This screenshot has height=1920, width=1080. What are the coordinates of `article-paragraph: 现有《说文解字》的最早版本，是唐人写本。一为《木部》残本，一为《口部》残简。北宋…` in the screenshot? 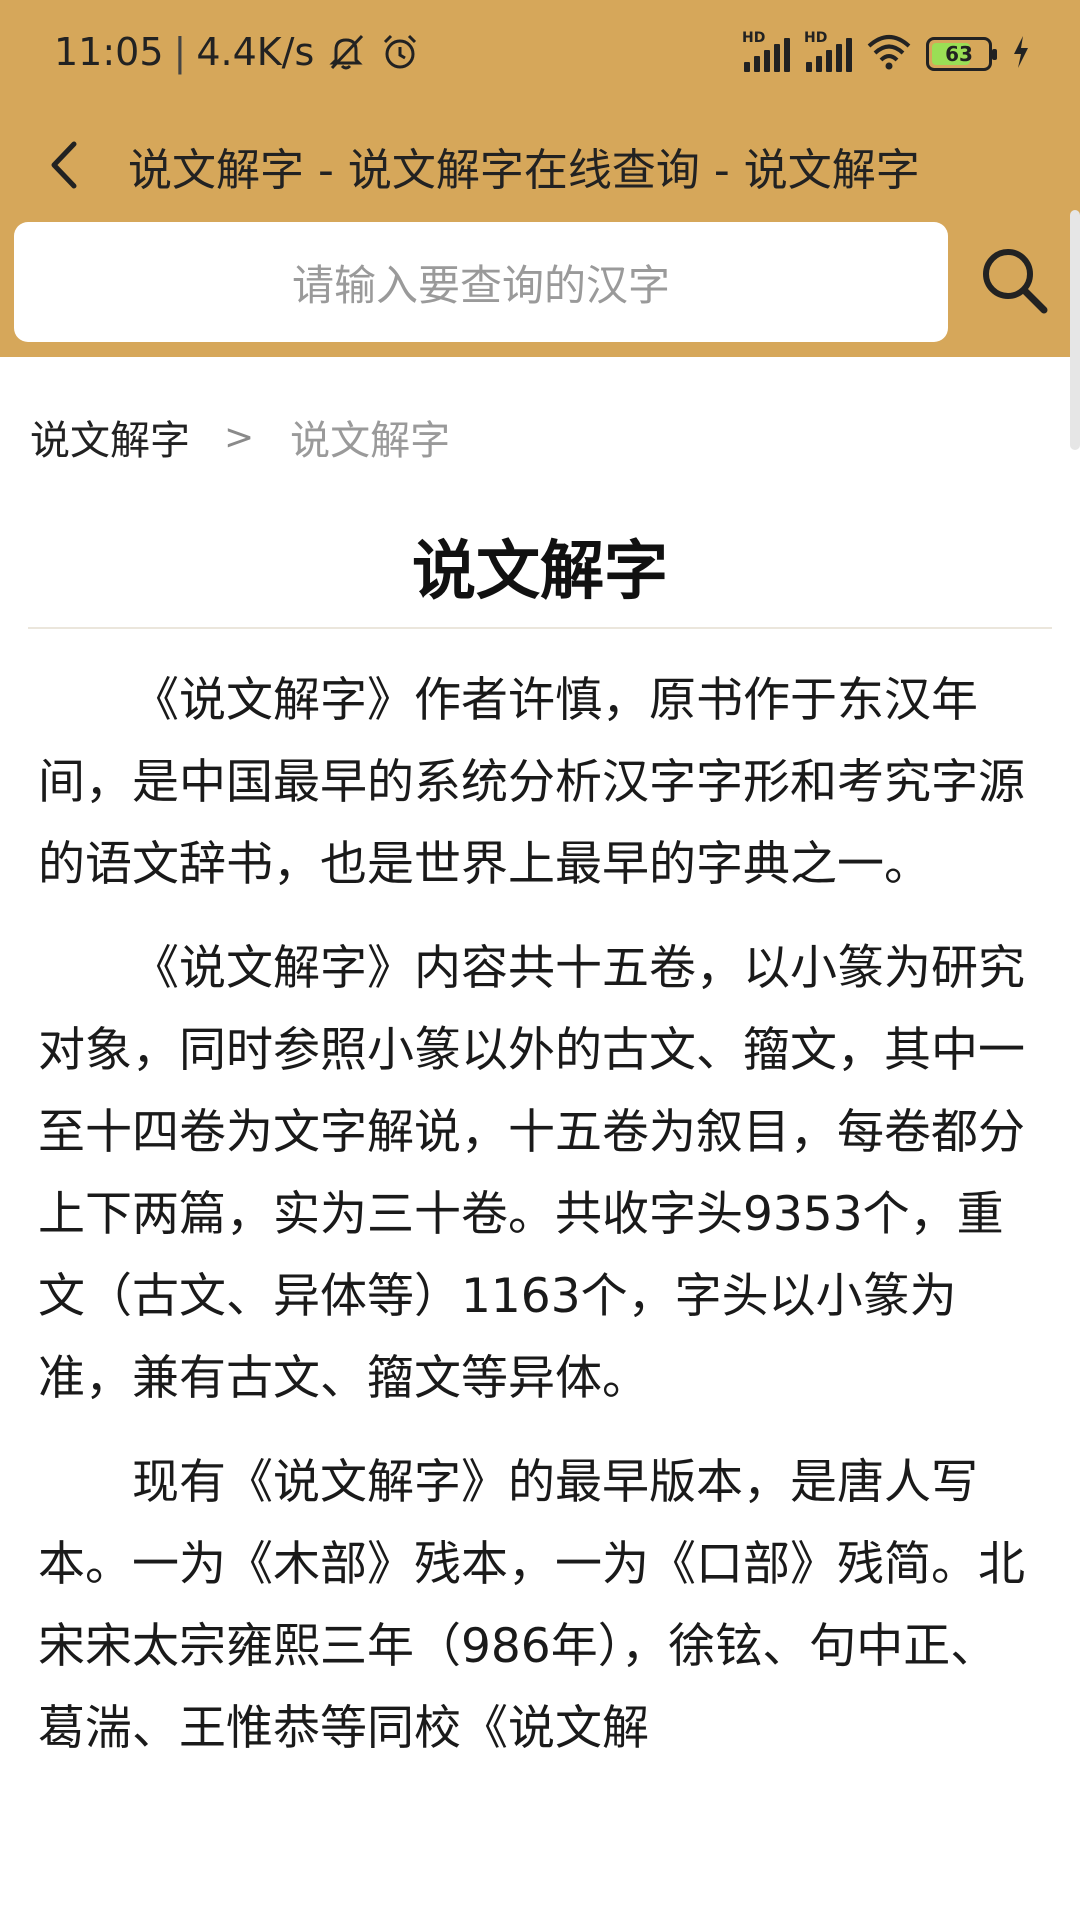 It's located at (531, 1605).